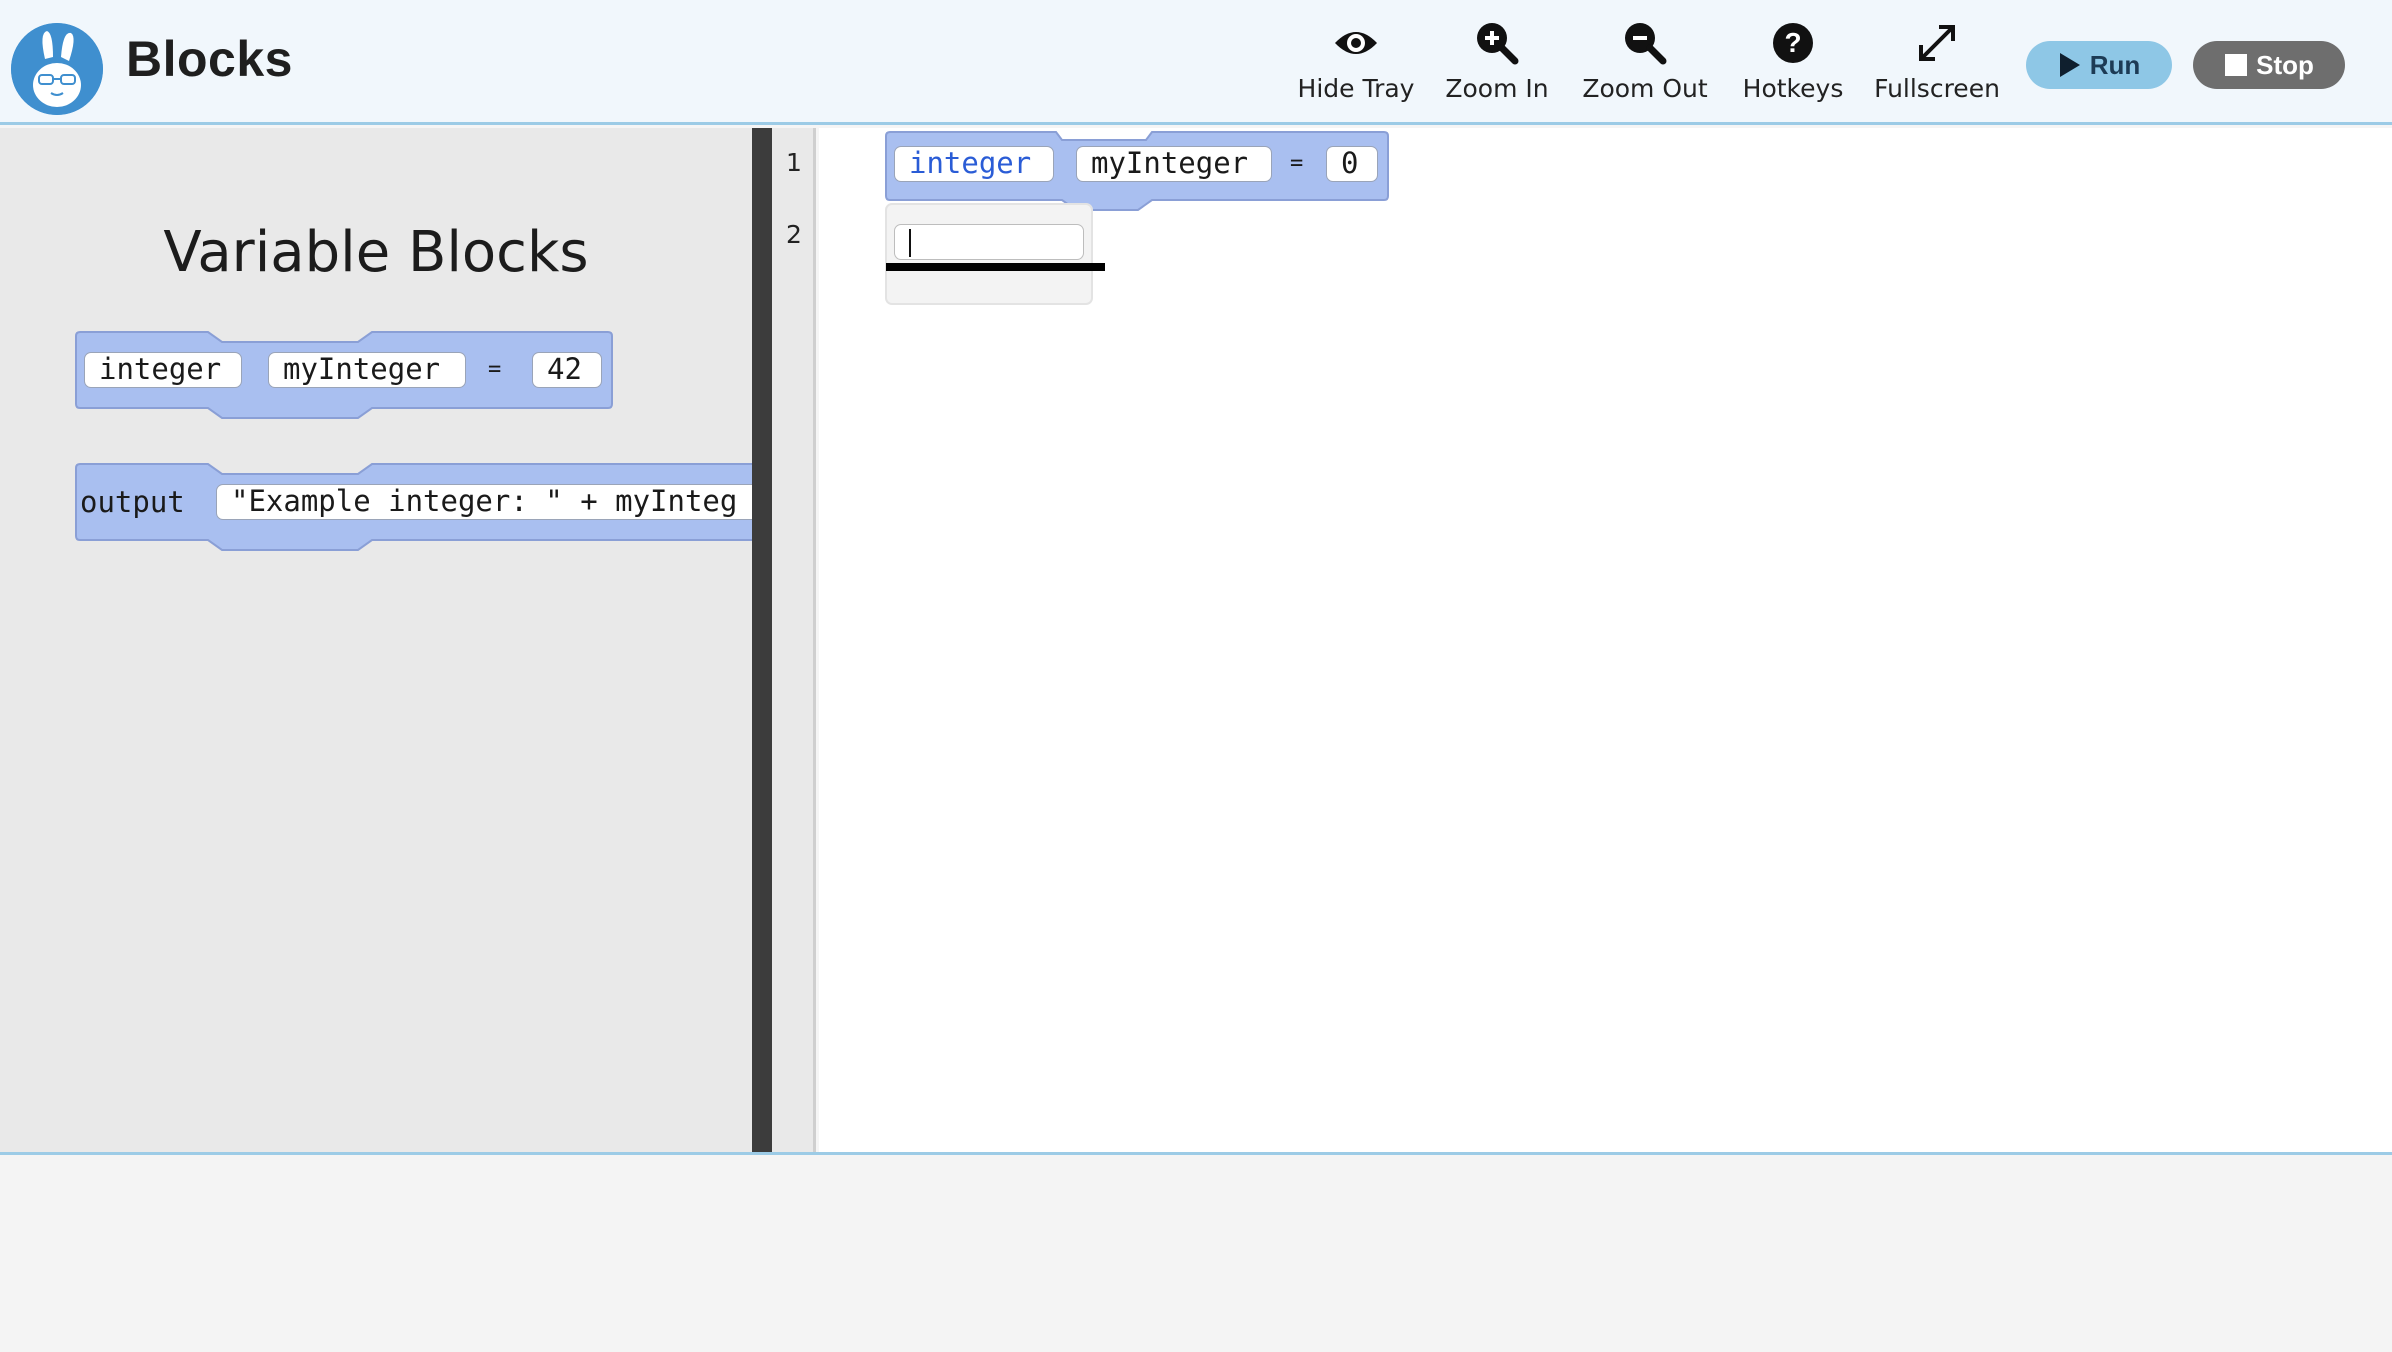 The height and width of the screenshot is (1352, 2392). I want to click on editor-input-field, so click(989, 242).